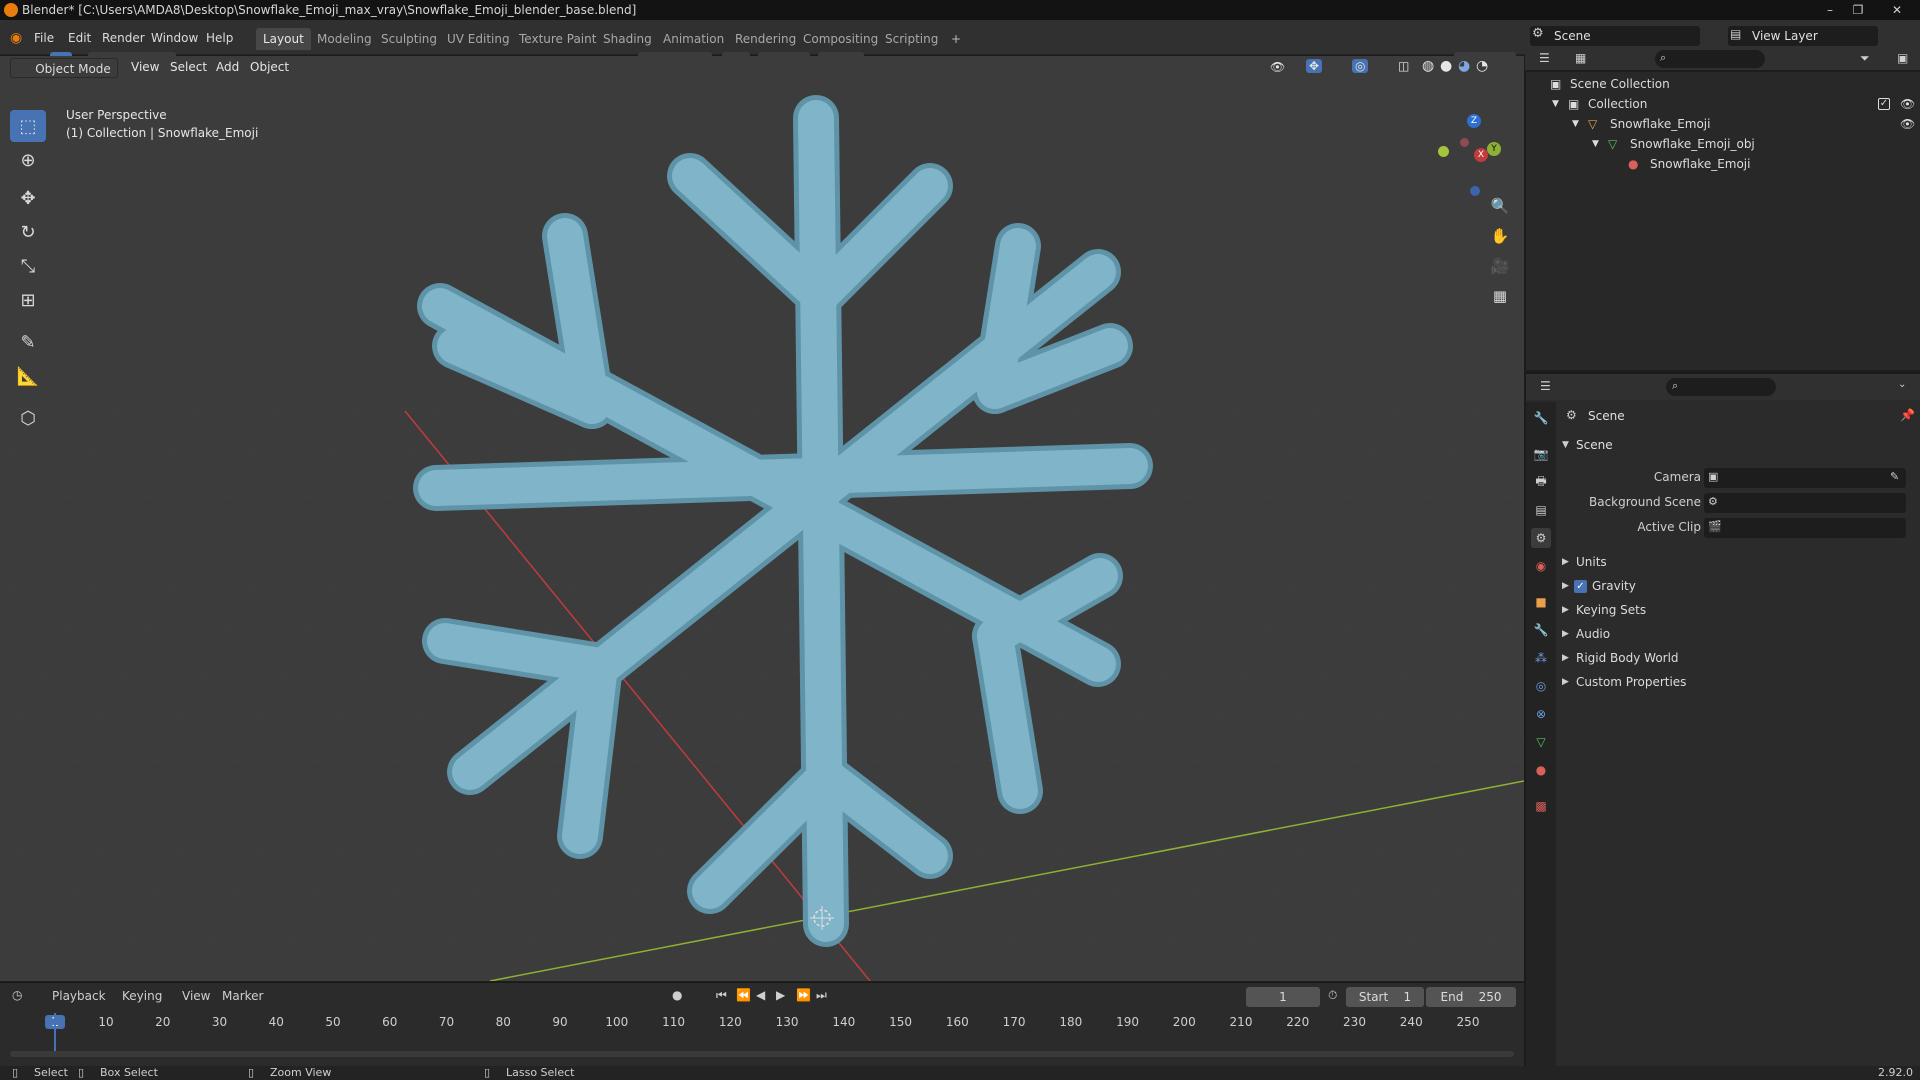 The width and height of the screenshot is (1920, 1080). I want to click on perspective-grid-icon: ▦, so click(1500, 296).